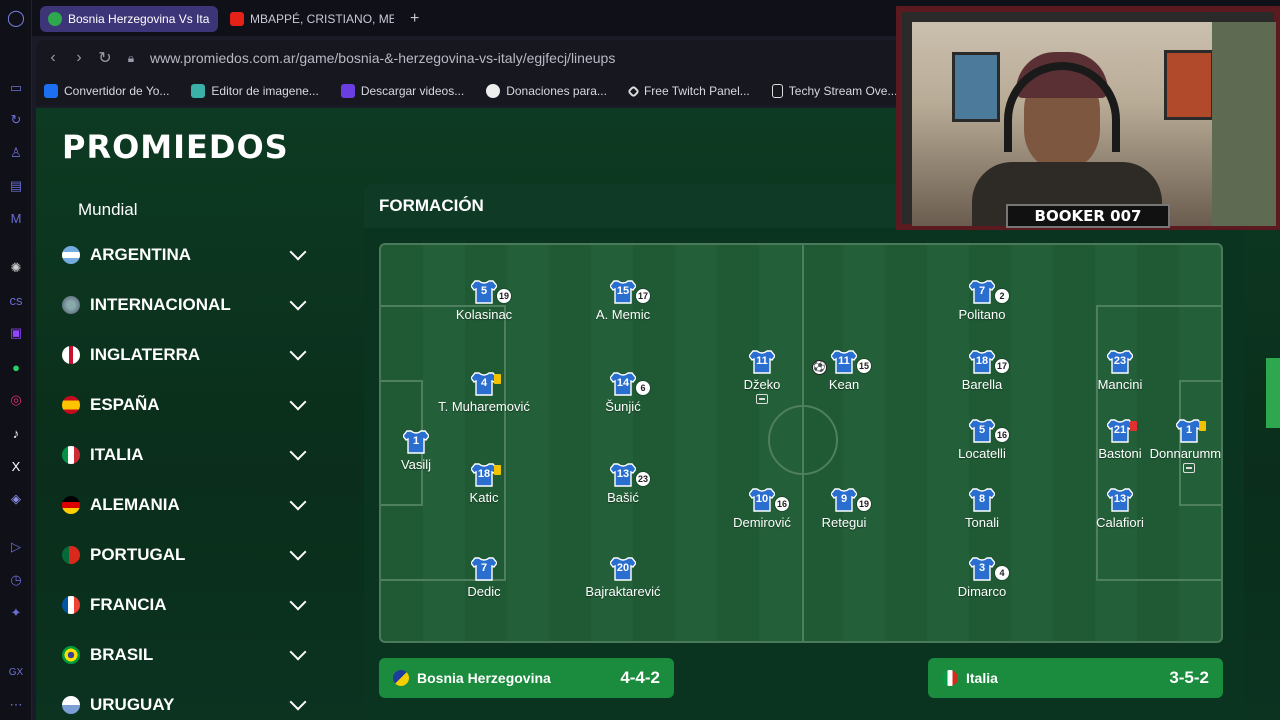 This screenshot has width=1280, height=720. What do you see at coordinates (982, 440) in the screenshot?
I see `away-player: 5 Locatelli 16` at bounding box center [982, 440].